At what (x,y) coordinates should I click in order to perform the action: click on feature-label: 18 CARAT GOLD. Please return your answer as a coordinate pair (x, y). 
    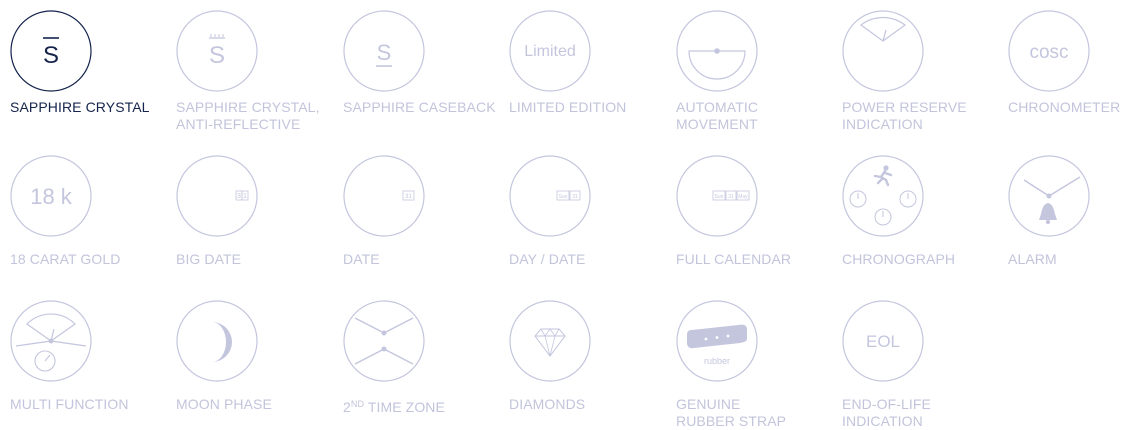
    Looking at the image, I should click on (65, 259).